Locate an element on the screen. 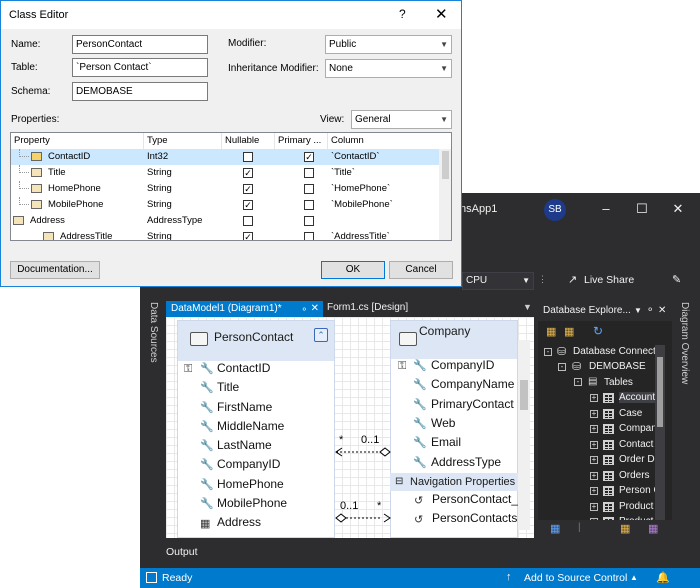 The image size is (700, 588). navigation-properties-header: ⊟ Navigation Properties is located at coordinates (455, 482).